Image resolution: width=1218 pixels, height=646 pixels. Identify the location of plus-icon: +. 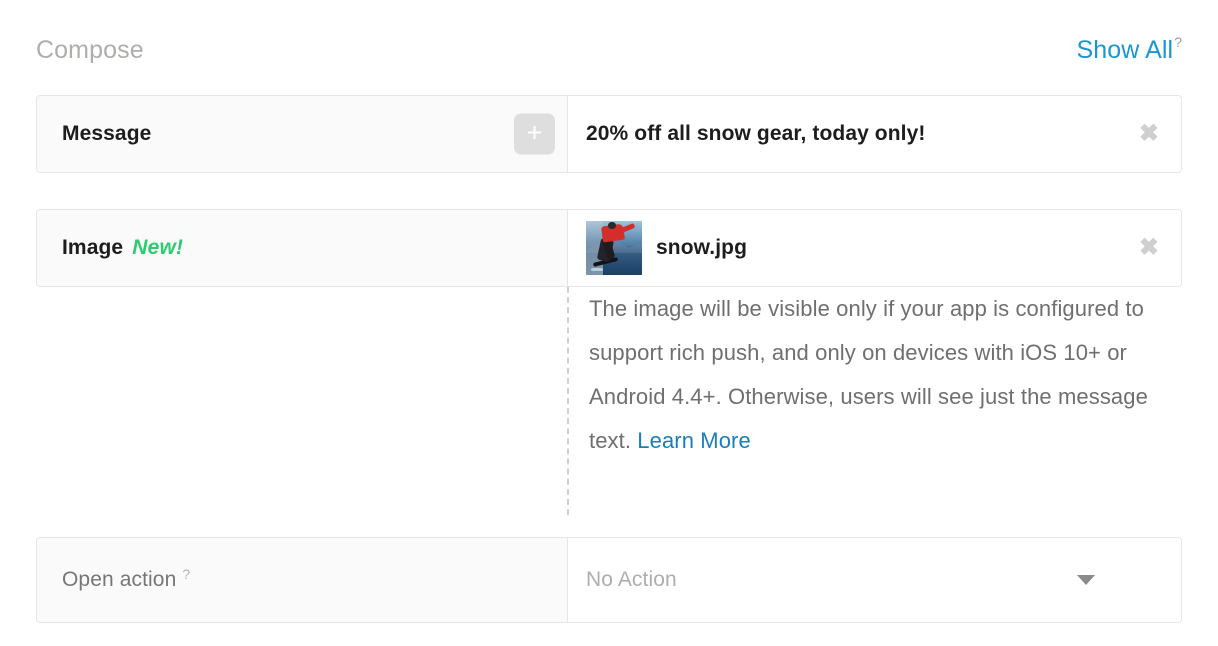
(534, 132).